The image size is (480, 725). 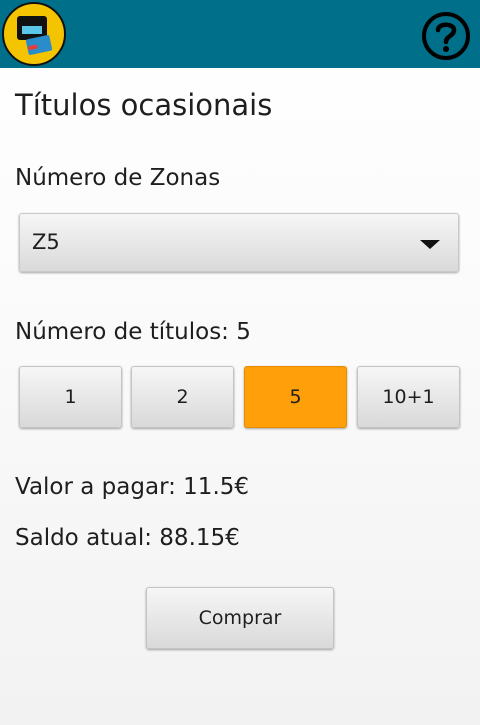 What do you see at coordinates (182, 397) in the screenshot?
I see `tickets-option-2-button: 2` at bounding box center [182, 397].